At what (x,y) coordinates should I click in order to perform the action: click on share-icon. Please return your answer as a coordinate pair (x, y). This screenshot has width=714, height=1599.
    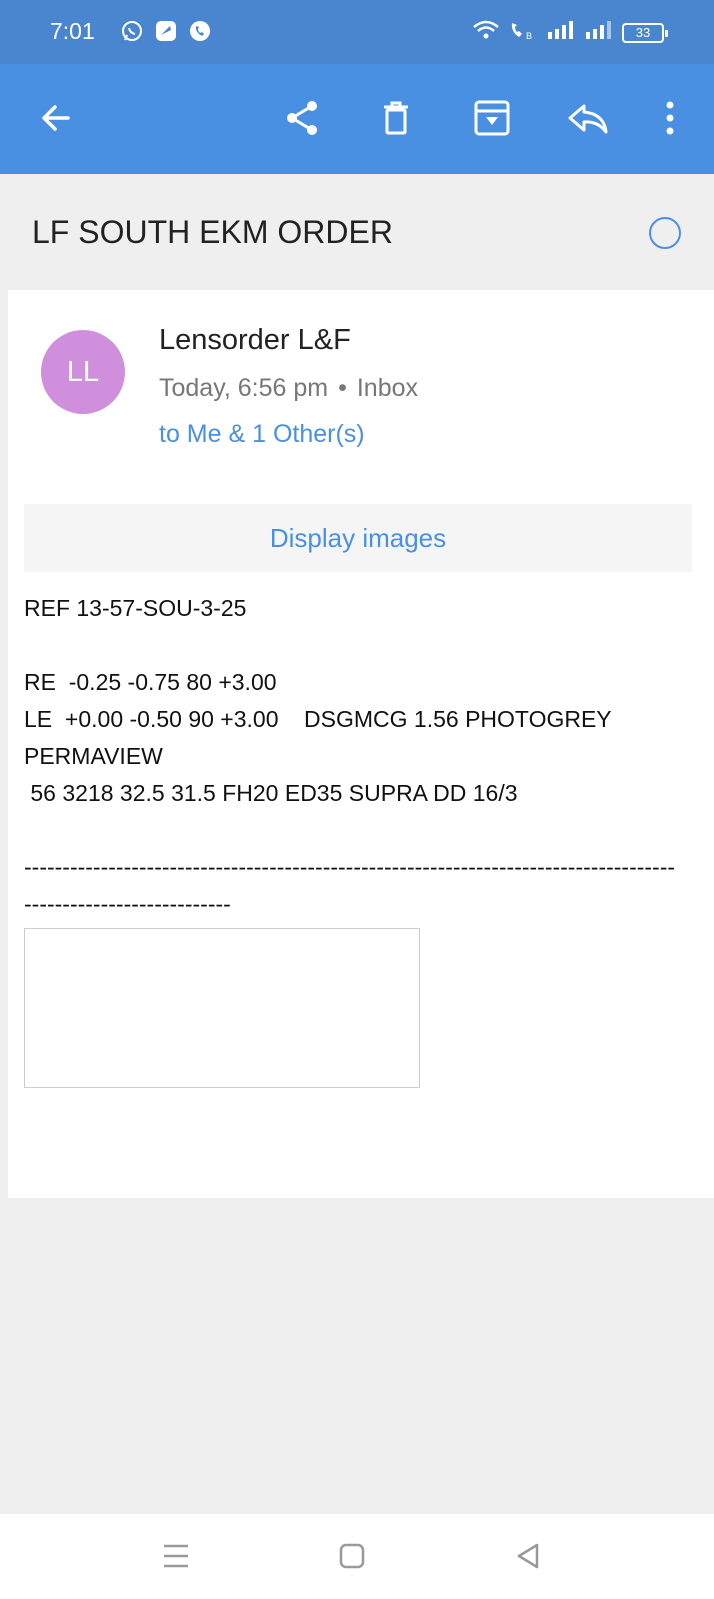
    Looking at the image, I should click on (302, 118).